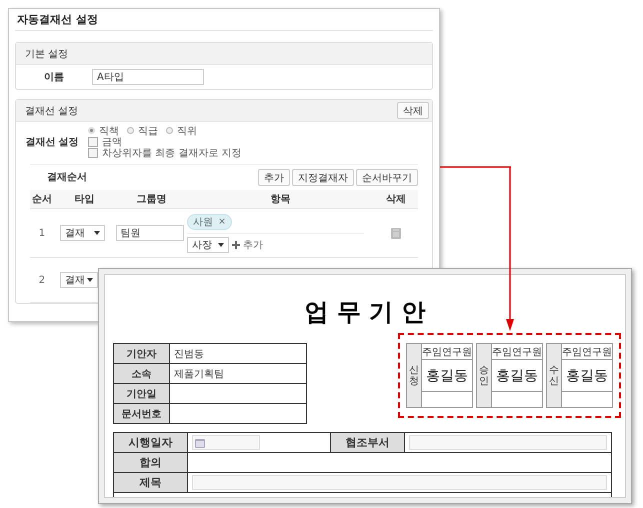  Describe the element at coordinates (413, 110) in the screenshot. I see `delete-button: 삭제` at that location.